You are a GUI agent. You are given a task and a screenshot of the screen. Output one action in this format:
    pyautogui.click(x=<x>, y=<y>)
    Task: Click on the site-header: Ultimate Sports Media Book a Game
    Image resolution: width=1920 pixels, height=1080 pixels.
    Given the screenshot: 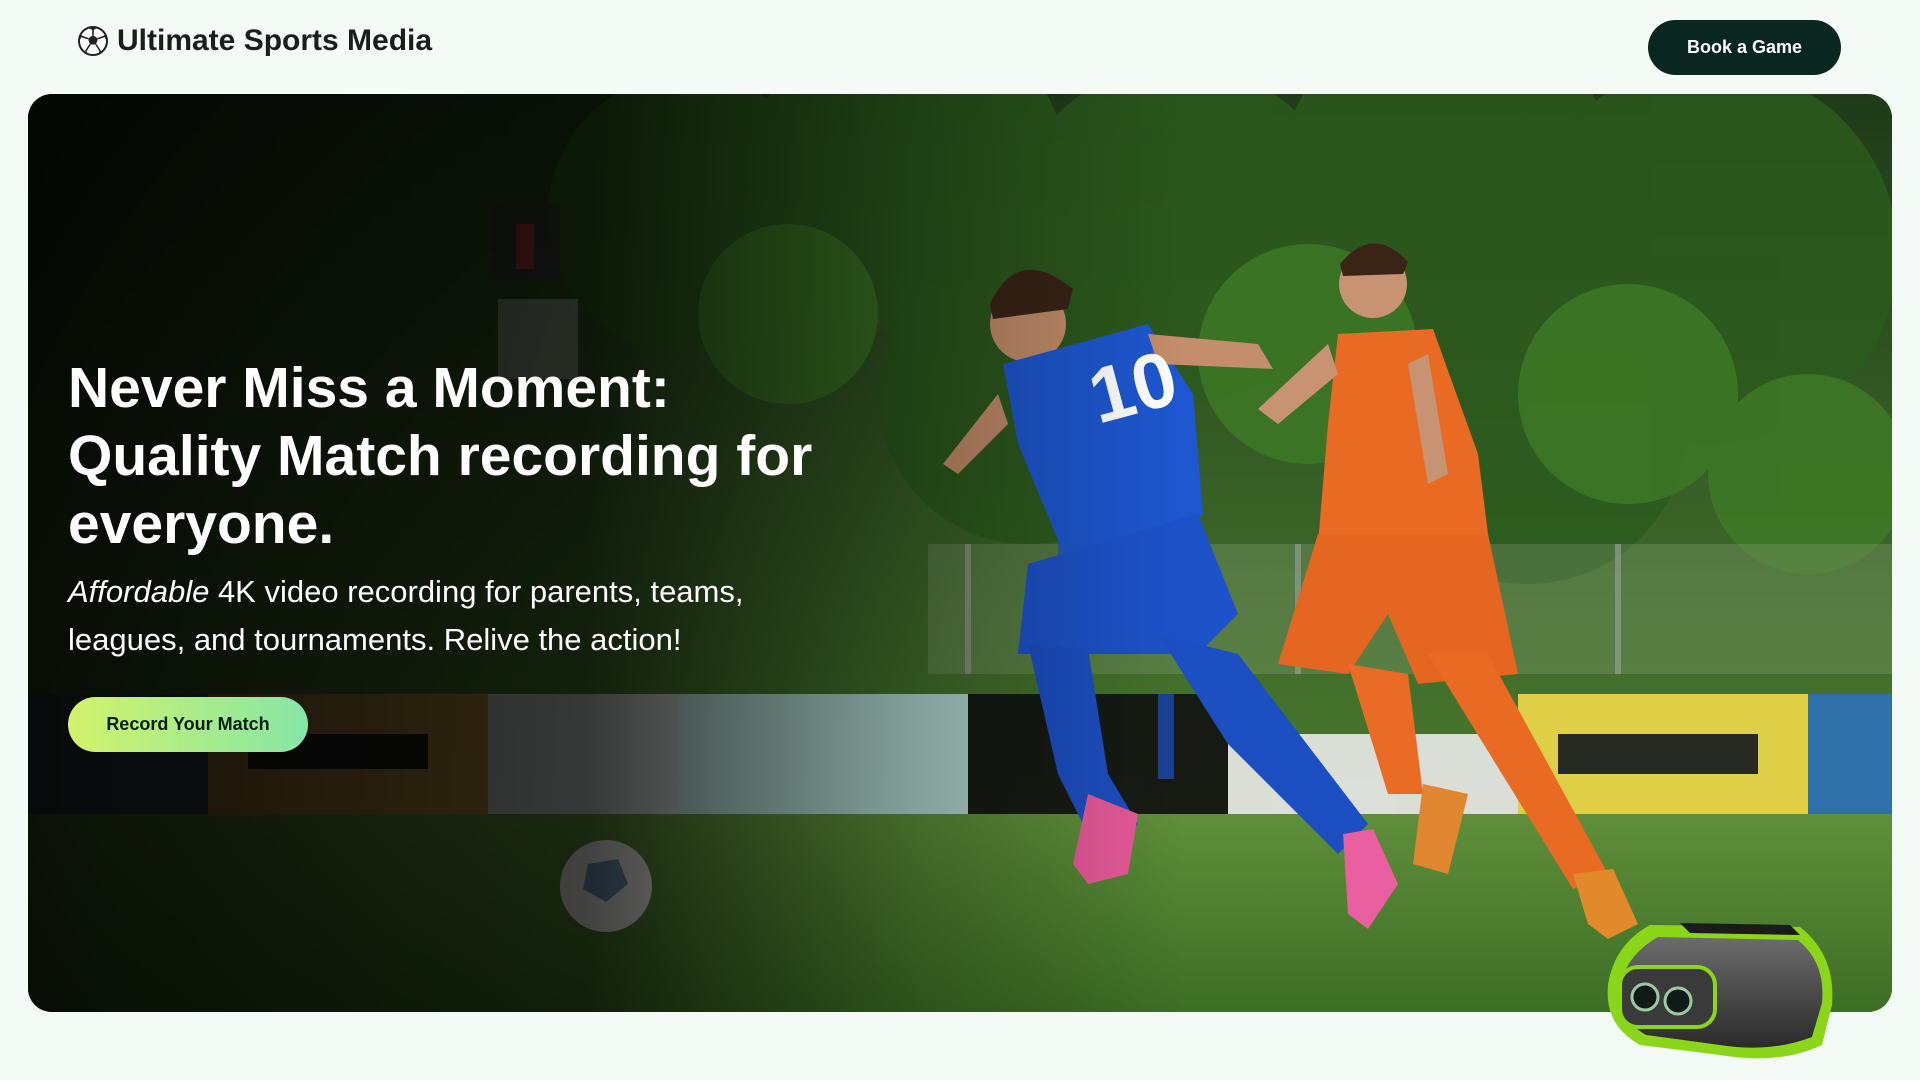 What is the action you would take?
    pyautogui.click(x=960, y=47)
    